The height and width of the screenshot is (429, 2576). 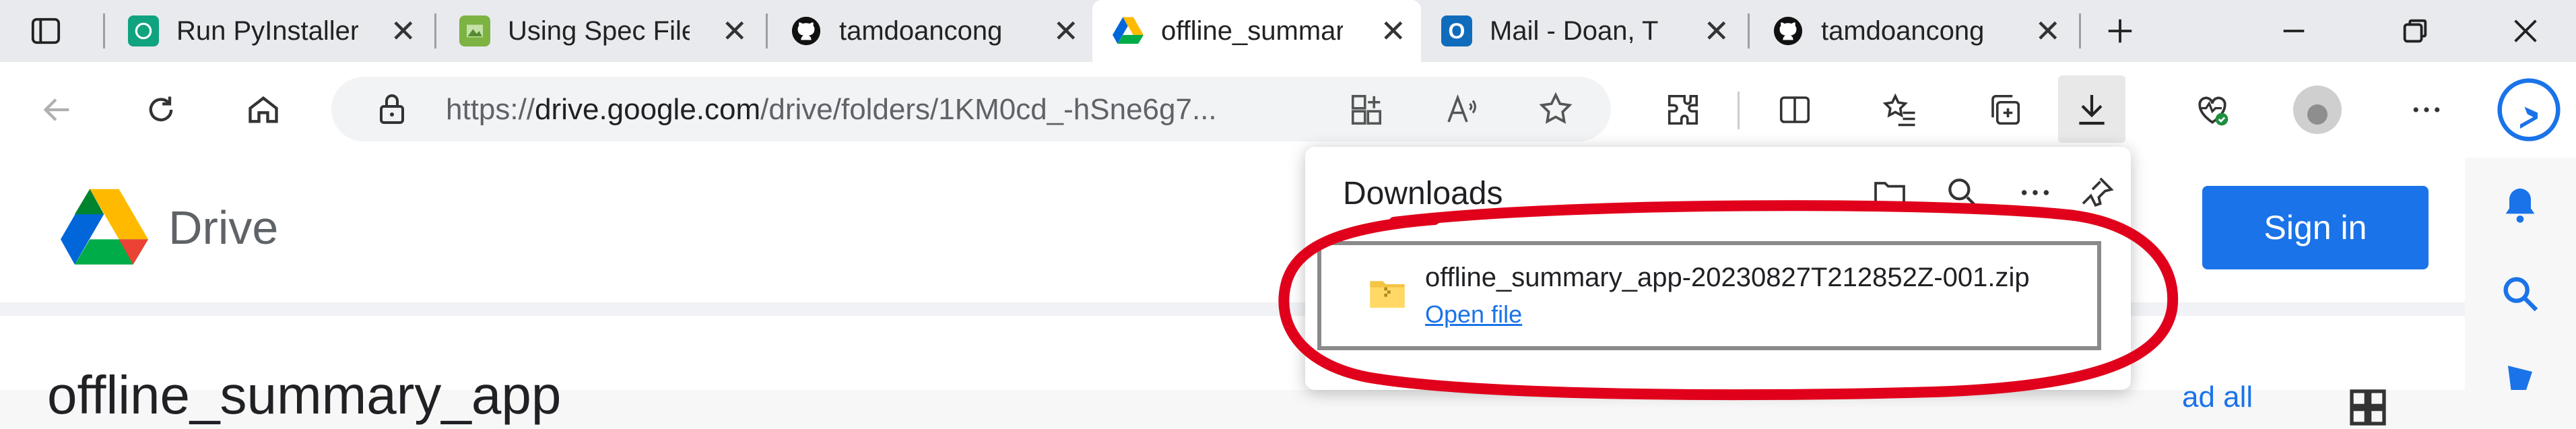 I want to click on extensions-button, so click(x=1683, y=109).